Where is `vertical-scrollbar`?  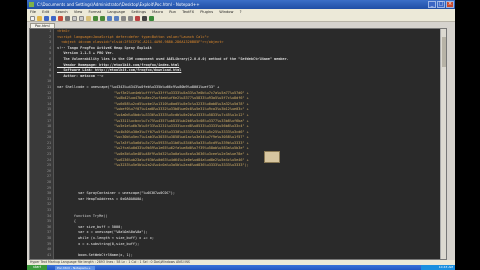
vertical-scrollbar is located at coordinates (443, 144).